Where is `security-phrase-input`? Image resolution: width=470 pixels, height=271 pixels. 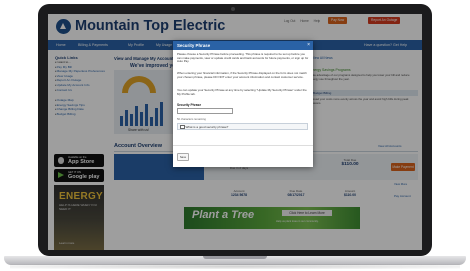 security-phrase-input is located at coordinates (205, 111).